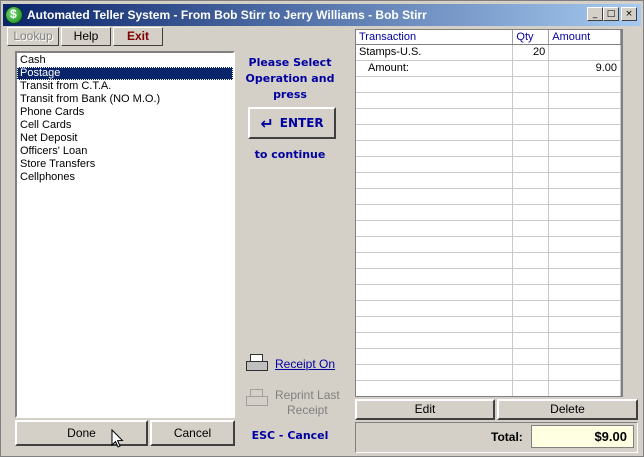  What do you see at coordinates (630, 213) in the screenshot?
I see `grid-side-panel` at bounding box center [630, 213].